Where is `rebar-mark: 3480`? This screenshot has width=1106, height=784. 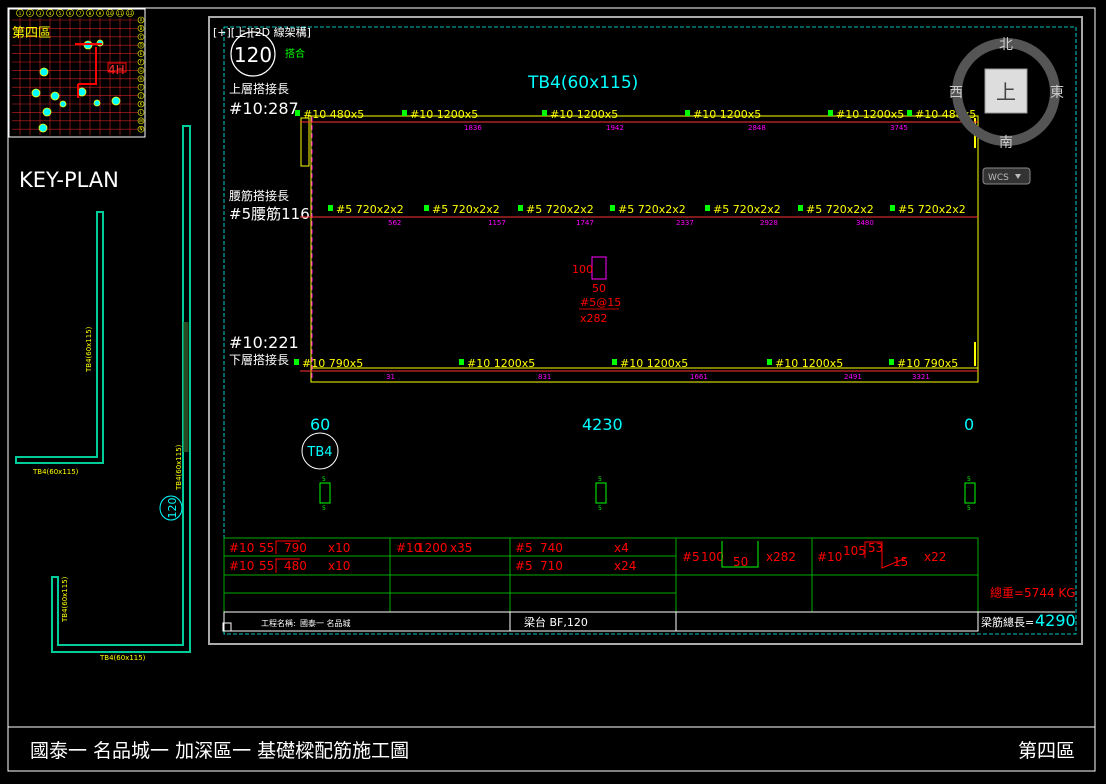
rebar-mark: 3480 is located at coordinates (865, 223).